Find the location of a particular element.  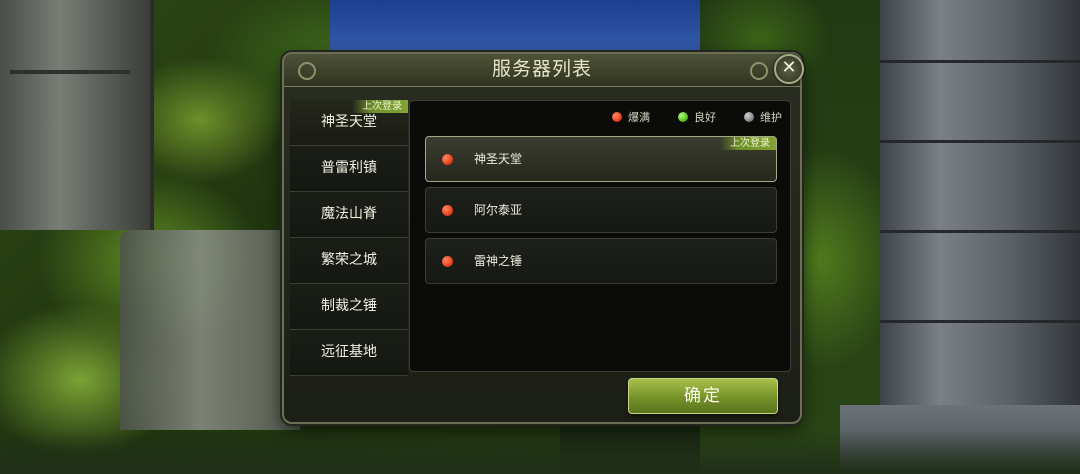

region-item: 魔法山脊 is located at coordinates (349, 215).